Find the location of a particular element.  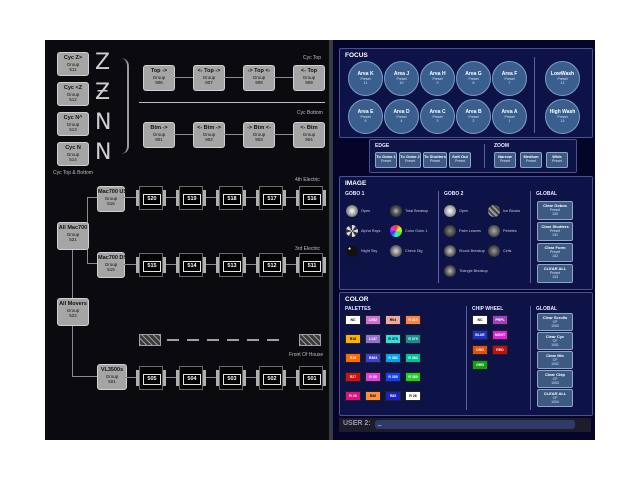

chip-wheel-swatch: MGNT is located at coordinates (500, 335).